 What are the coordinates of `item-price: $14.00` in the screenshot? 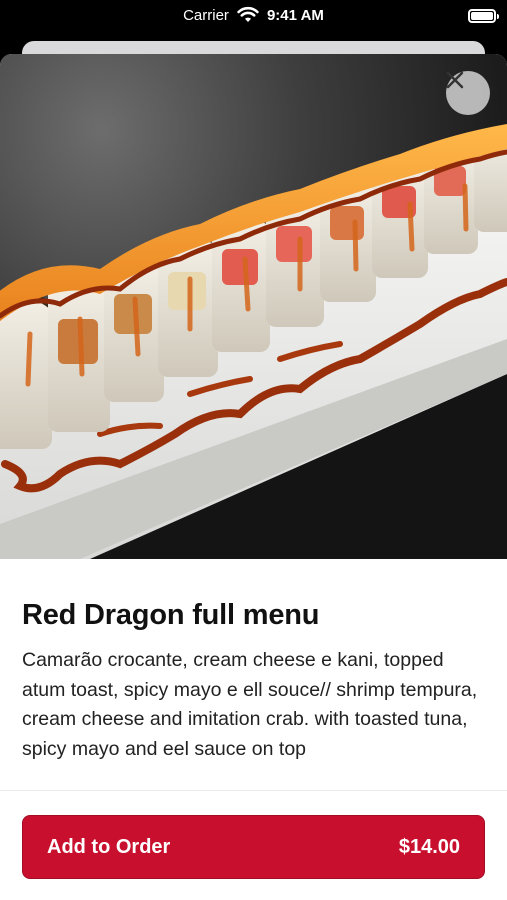 It's located at (429, 846).